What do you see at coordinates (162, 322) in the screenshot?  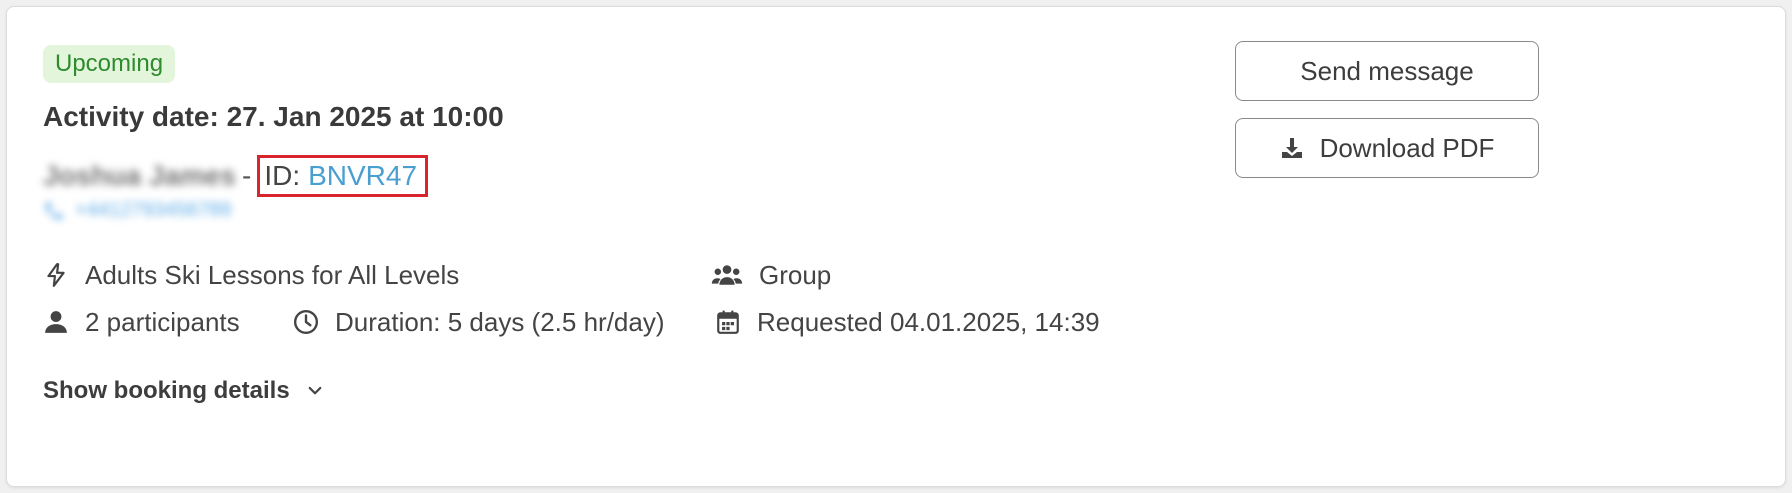 I see `participants-count: 2 participants` at bounding box center [162, 322].